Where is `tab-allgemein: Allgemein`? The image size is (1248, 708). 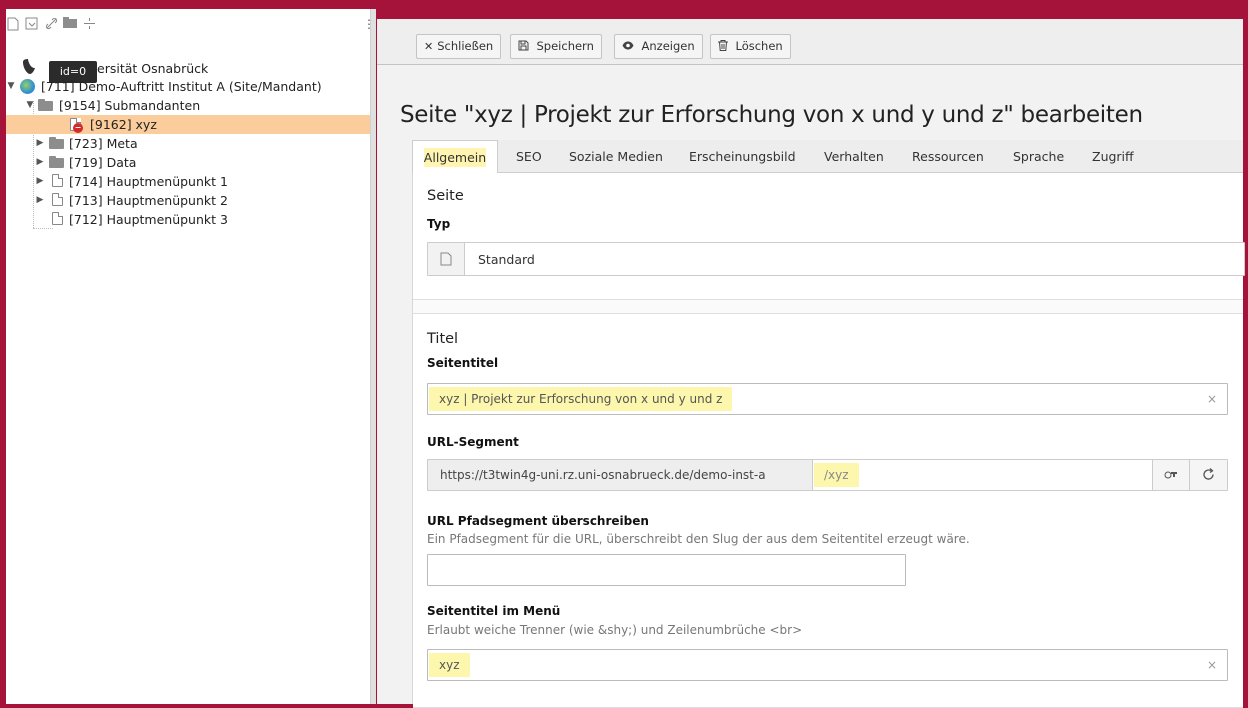
tab-allgemein: Allgemein is located at coordinates (455, 157).